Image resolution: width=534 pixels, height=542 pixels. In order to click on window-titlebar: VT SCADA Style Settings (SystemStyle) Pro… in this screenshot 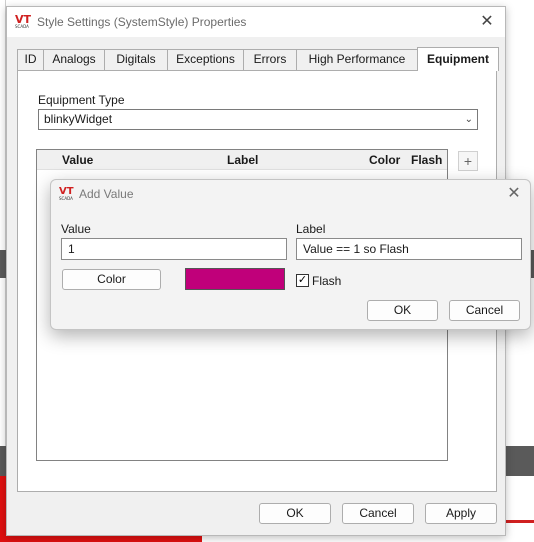, I will do `click(256, 22)`.